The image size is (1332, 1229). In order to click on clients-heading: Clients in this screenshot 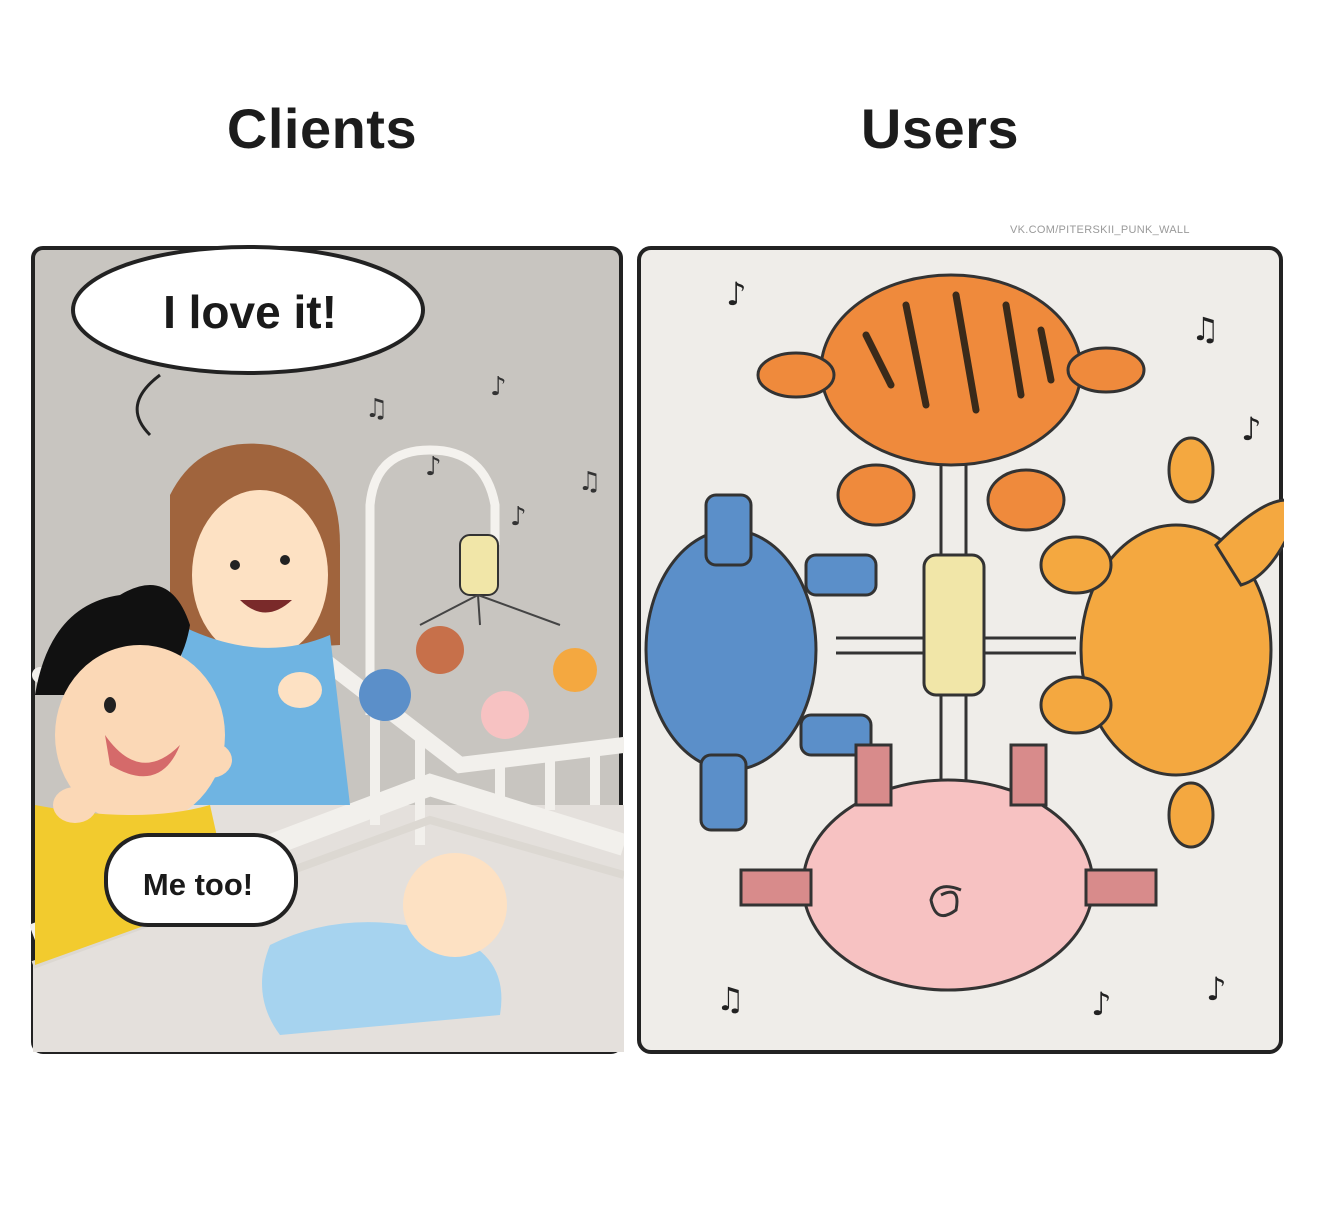, I will do `click(322, 128)`.